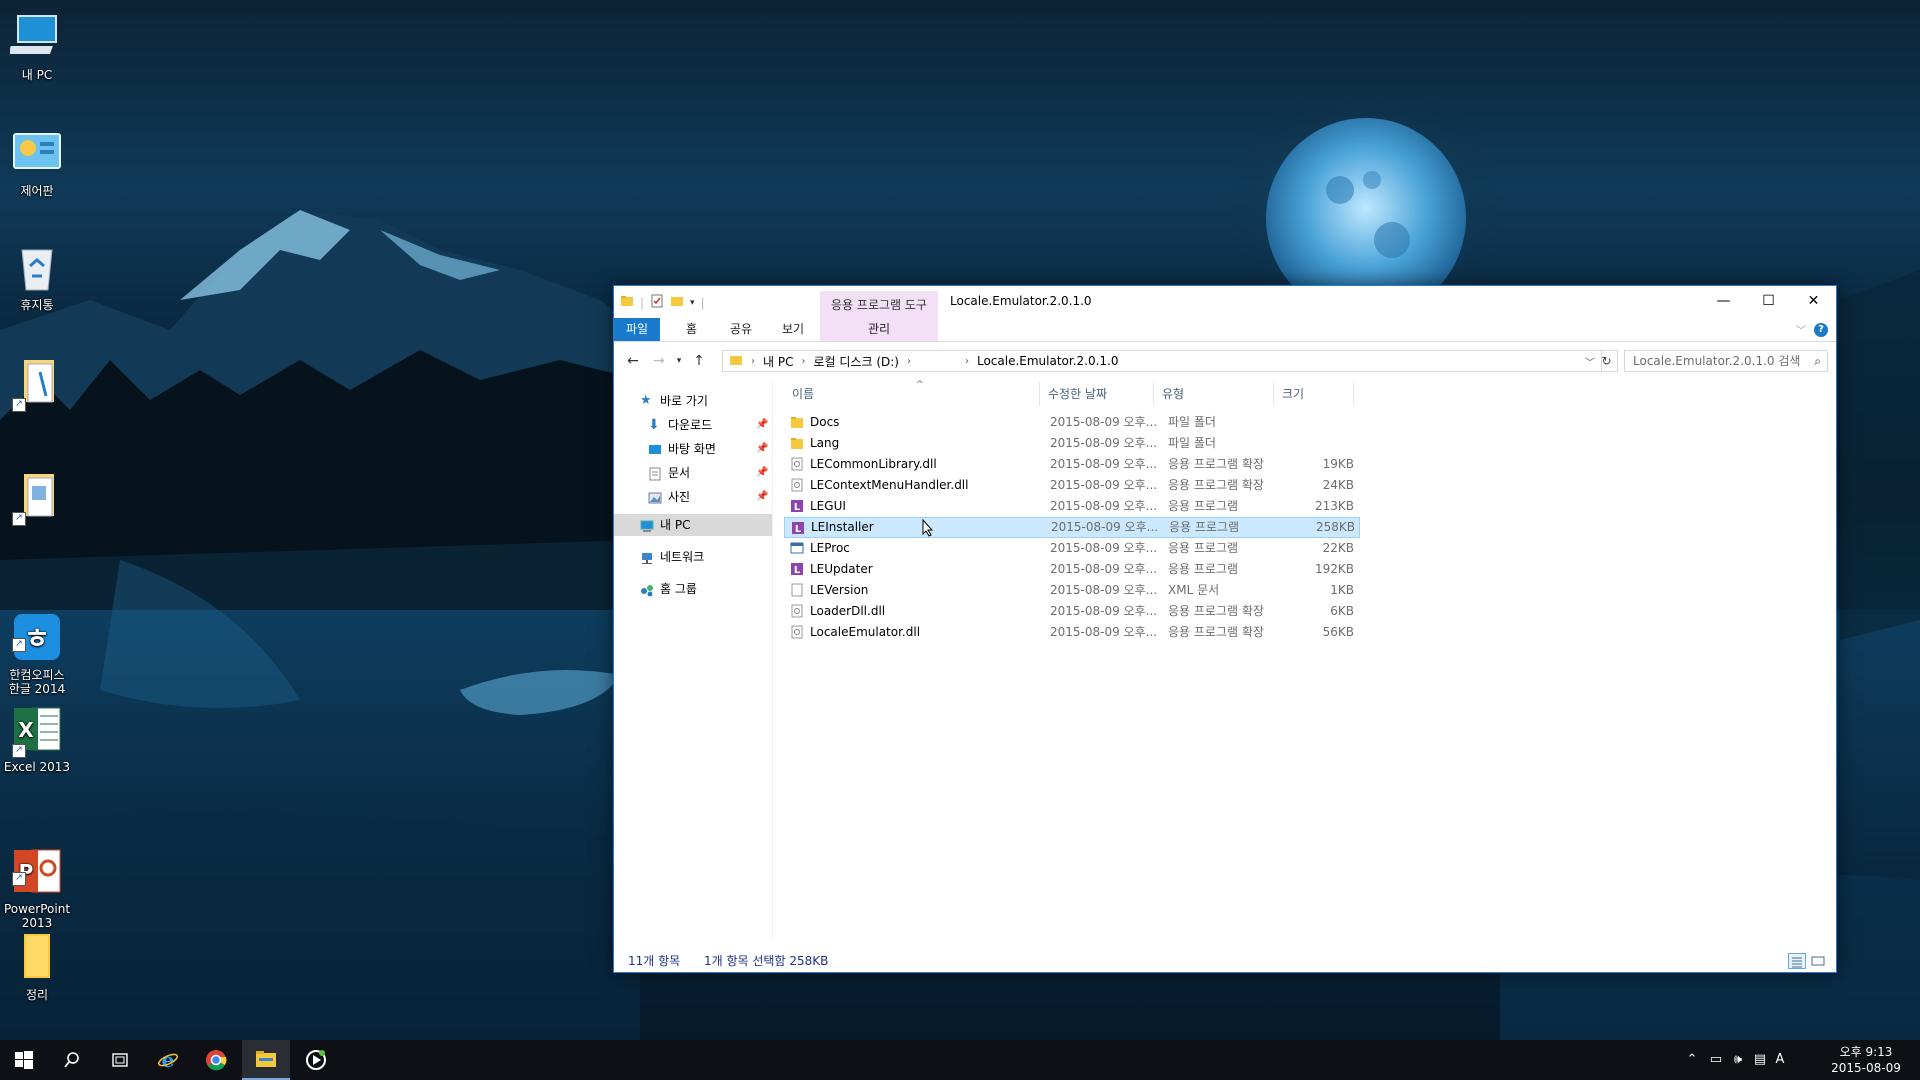 This screenshot has width=1920, height=1080. I want to click on tab-home: 홈, so click(691, 329).